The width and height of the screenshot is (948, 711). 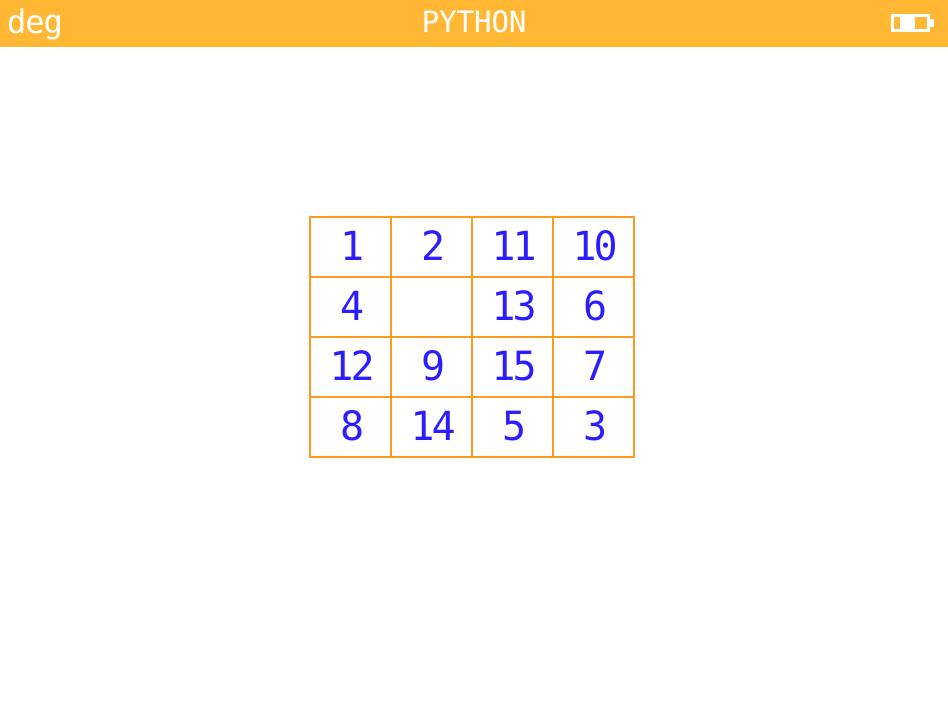 What do you see at coordinates (513, 248) in the screenshot?
I see `puzzle-tile: 11` at bounding box center [513, 248].